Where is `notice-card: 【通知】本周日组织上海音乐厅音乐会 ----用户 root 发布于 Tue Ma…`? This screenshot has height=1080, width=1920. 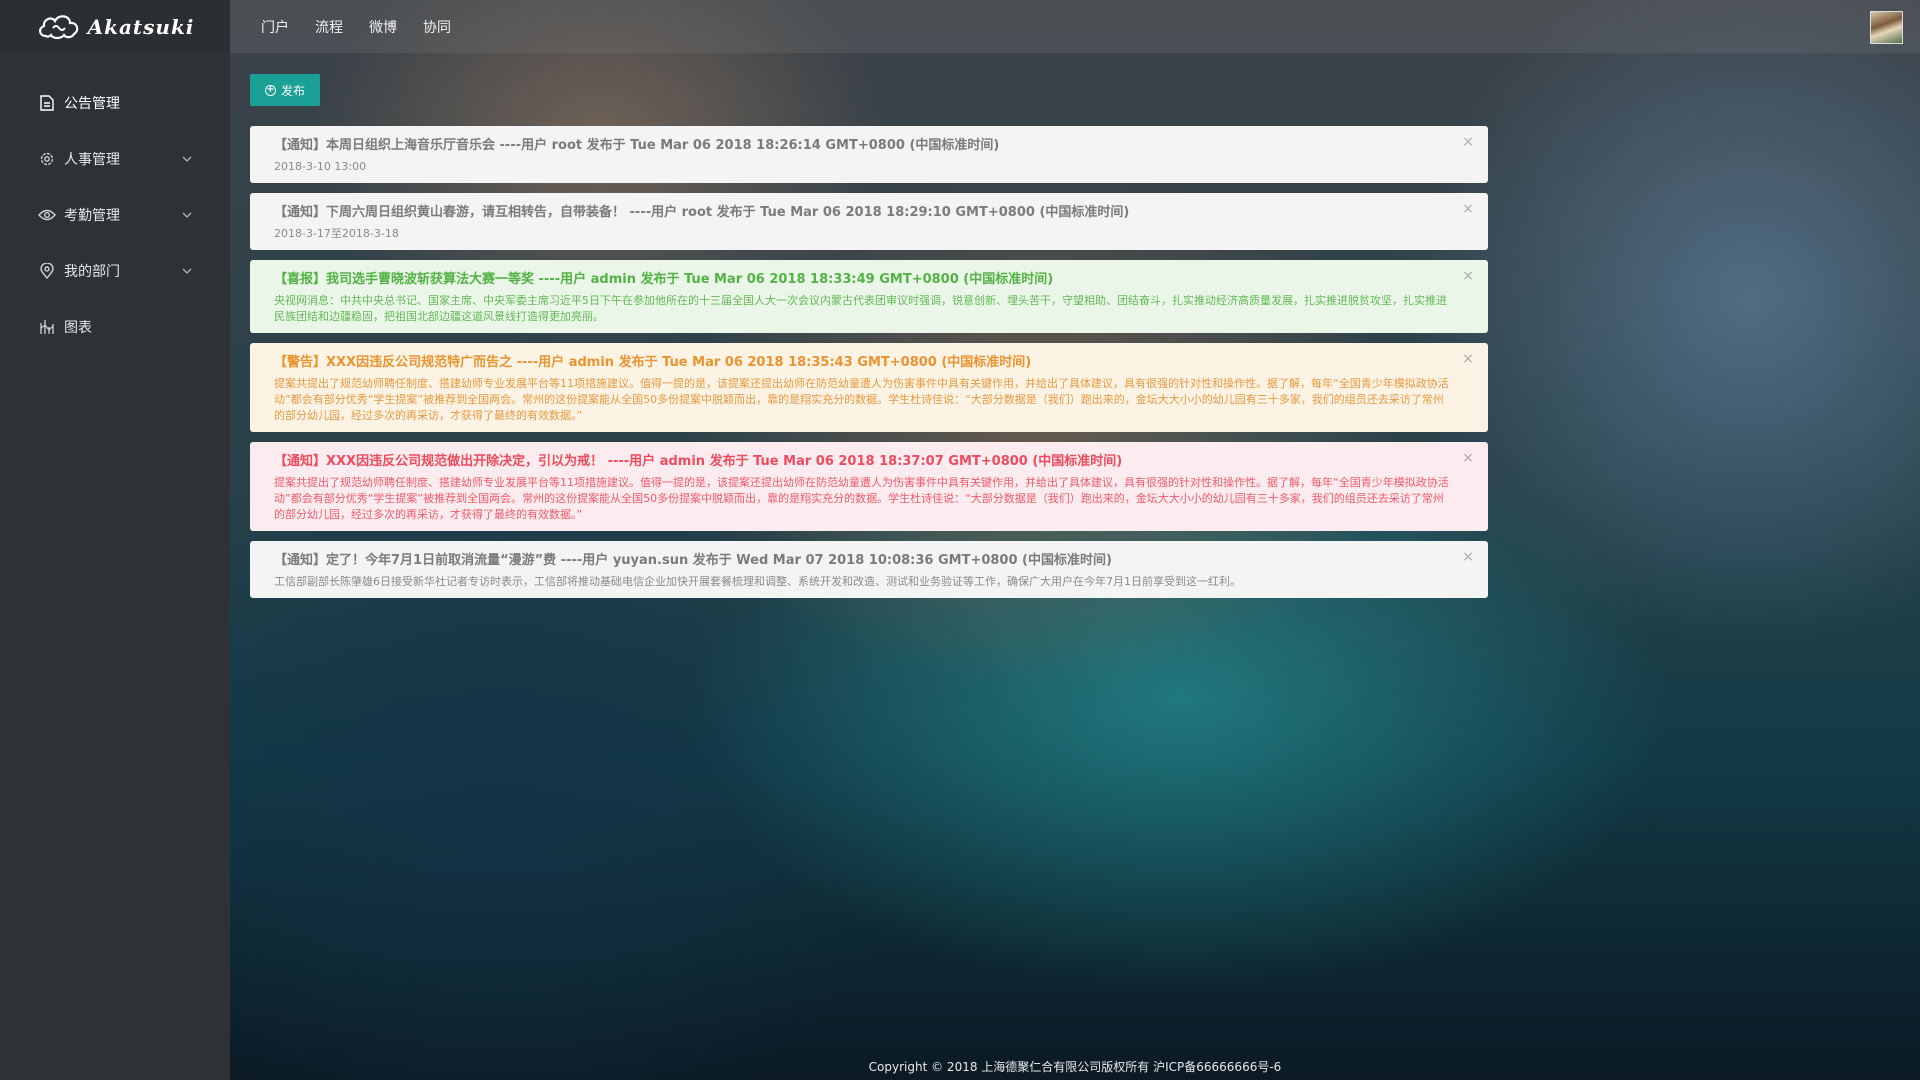 notice-card: 【通知】本周日组织上海音乐厅音乐会 ----用户 root 发布于 Tue Ma… is located at coordinates (869, 154).